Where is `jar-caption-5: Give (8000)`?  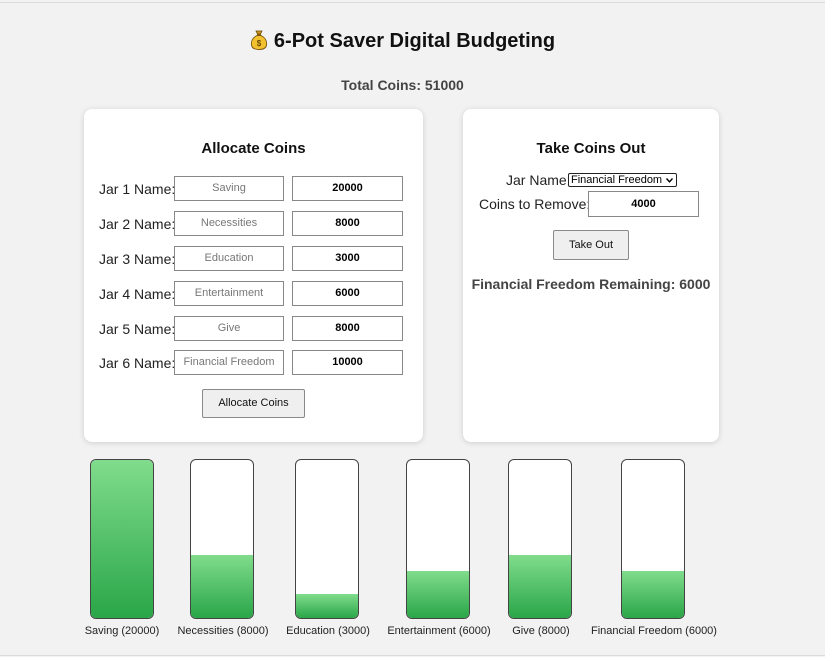
jar-caption-5: Give (8000) is located at coordinates (541, 631).